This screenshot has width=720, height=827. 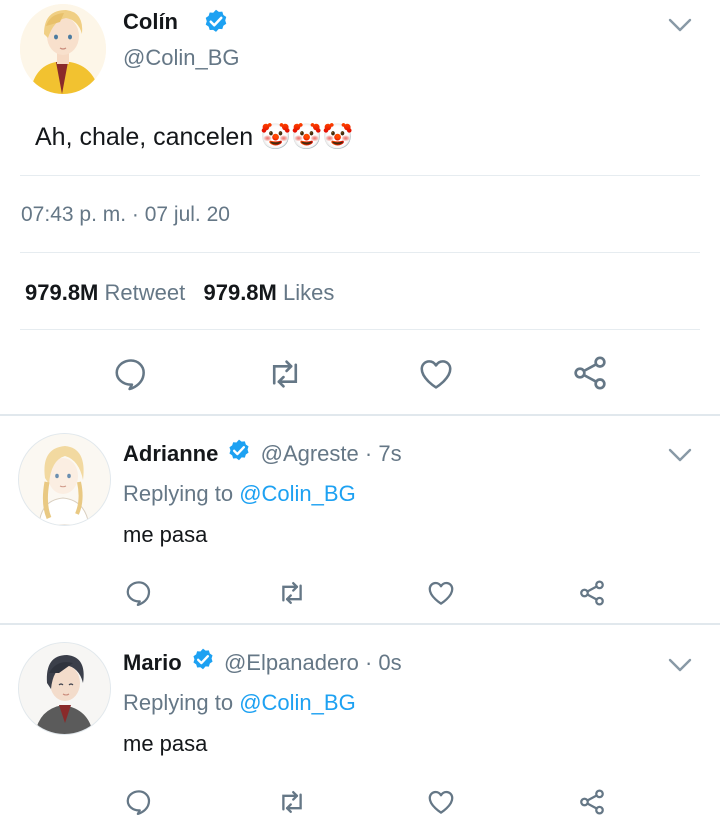 What do you see at coordinates (144, 137) in the screenshot?
I see `tweet-text: Ah, chale, cancelen` at bounding box center [144, 137].